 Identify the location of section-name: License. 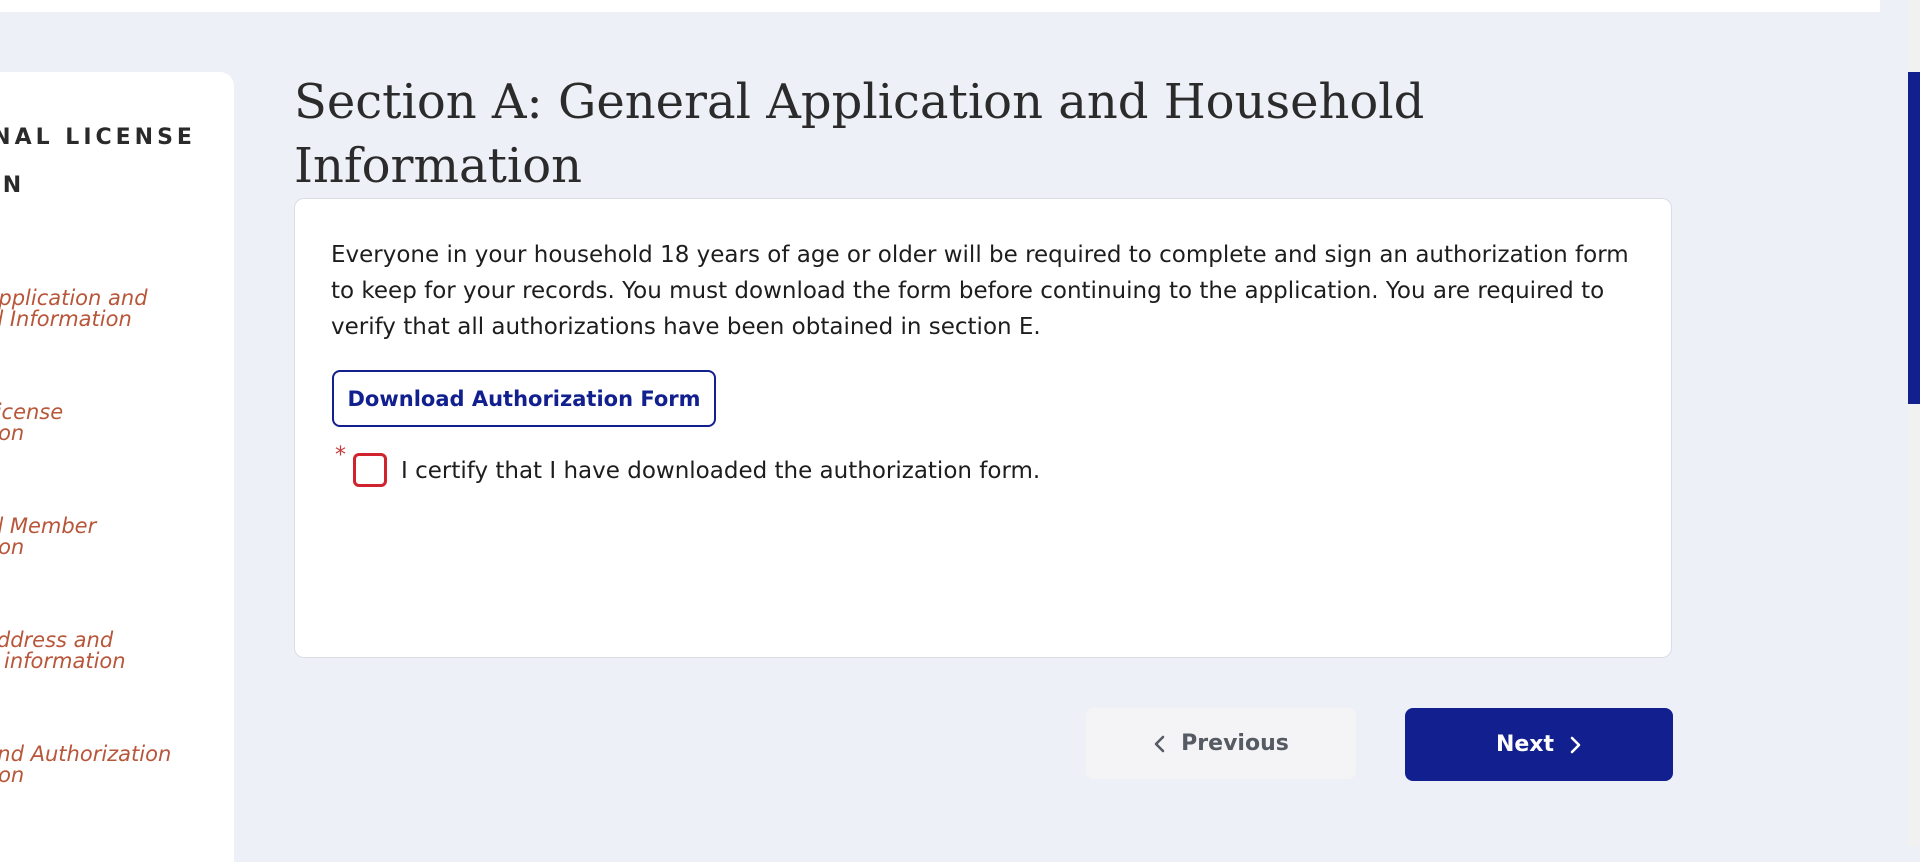
(32, 412).